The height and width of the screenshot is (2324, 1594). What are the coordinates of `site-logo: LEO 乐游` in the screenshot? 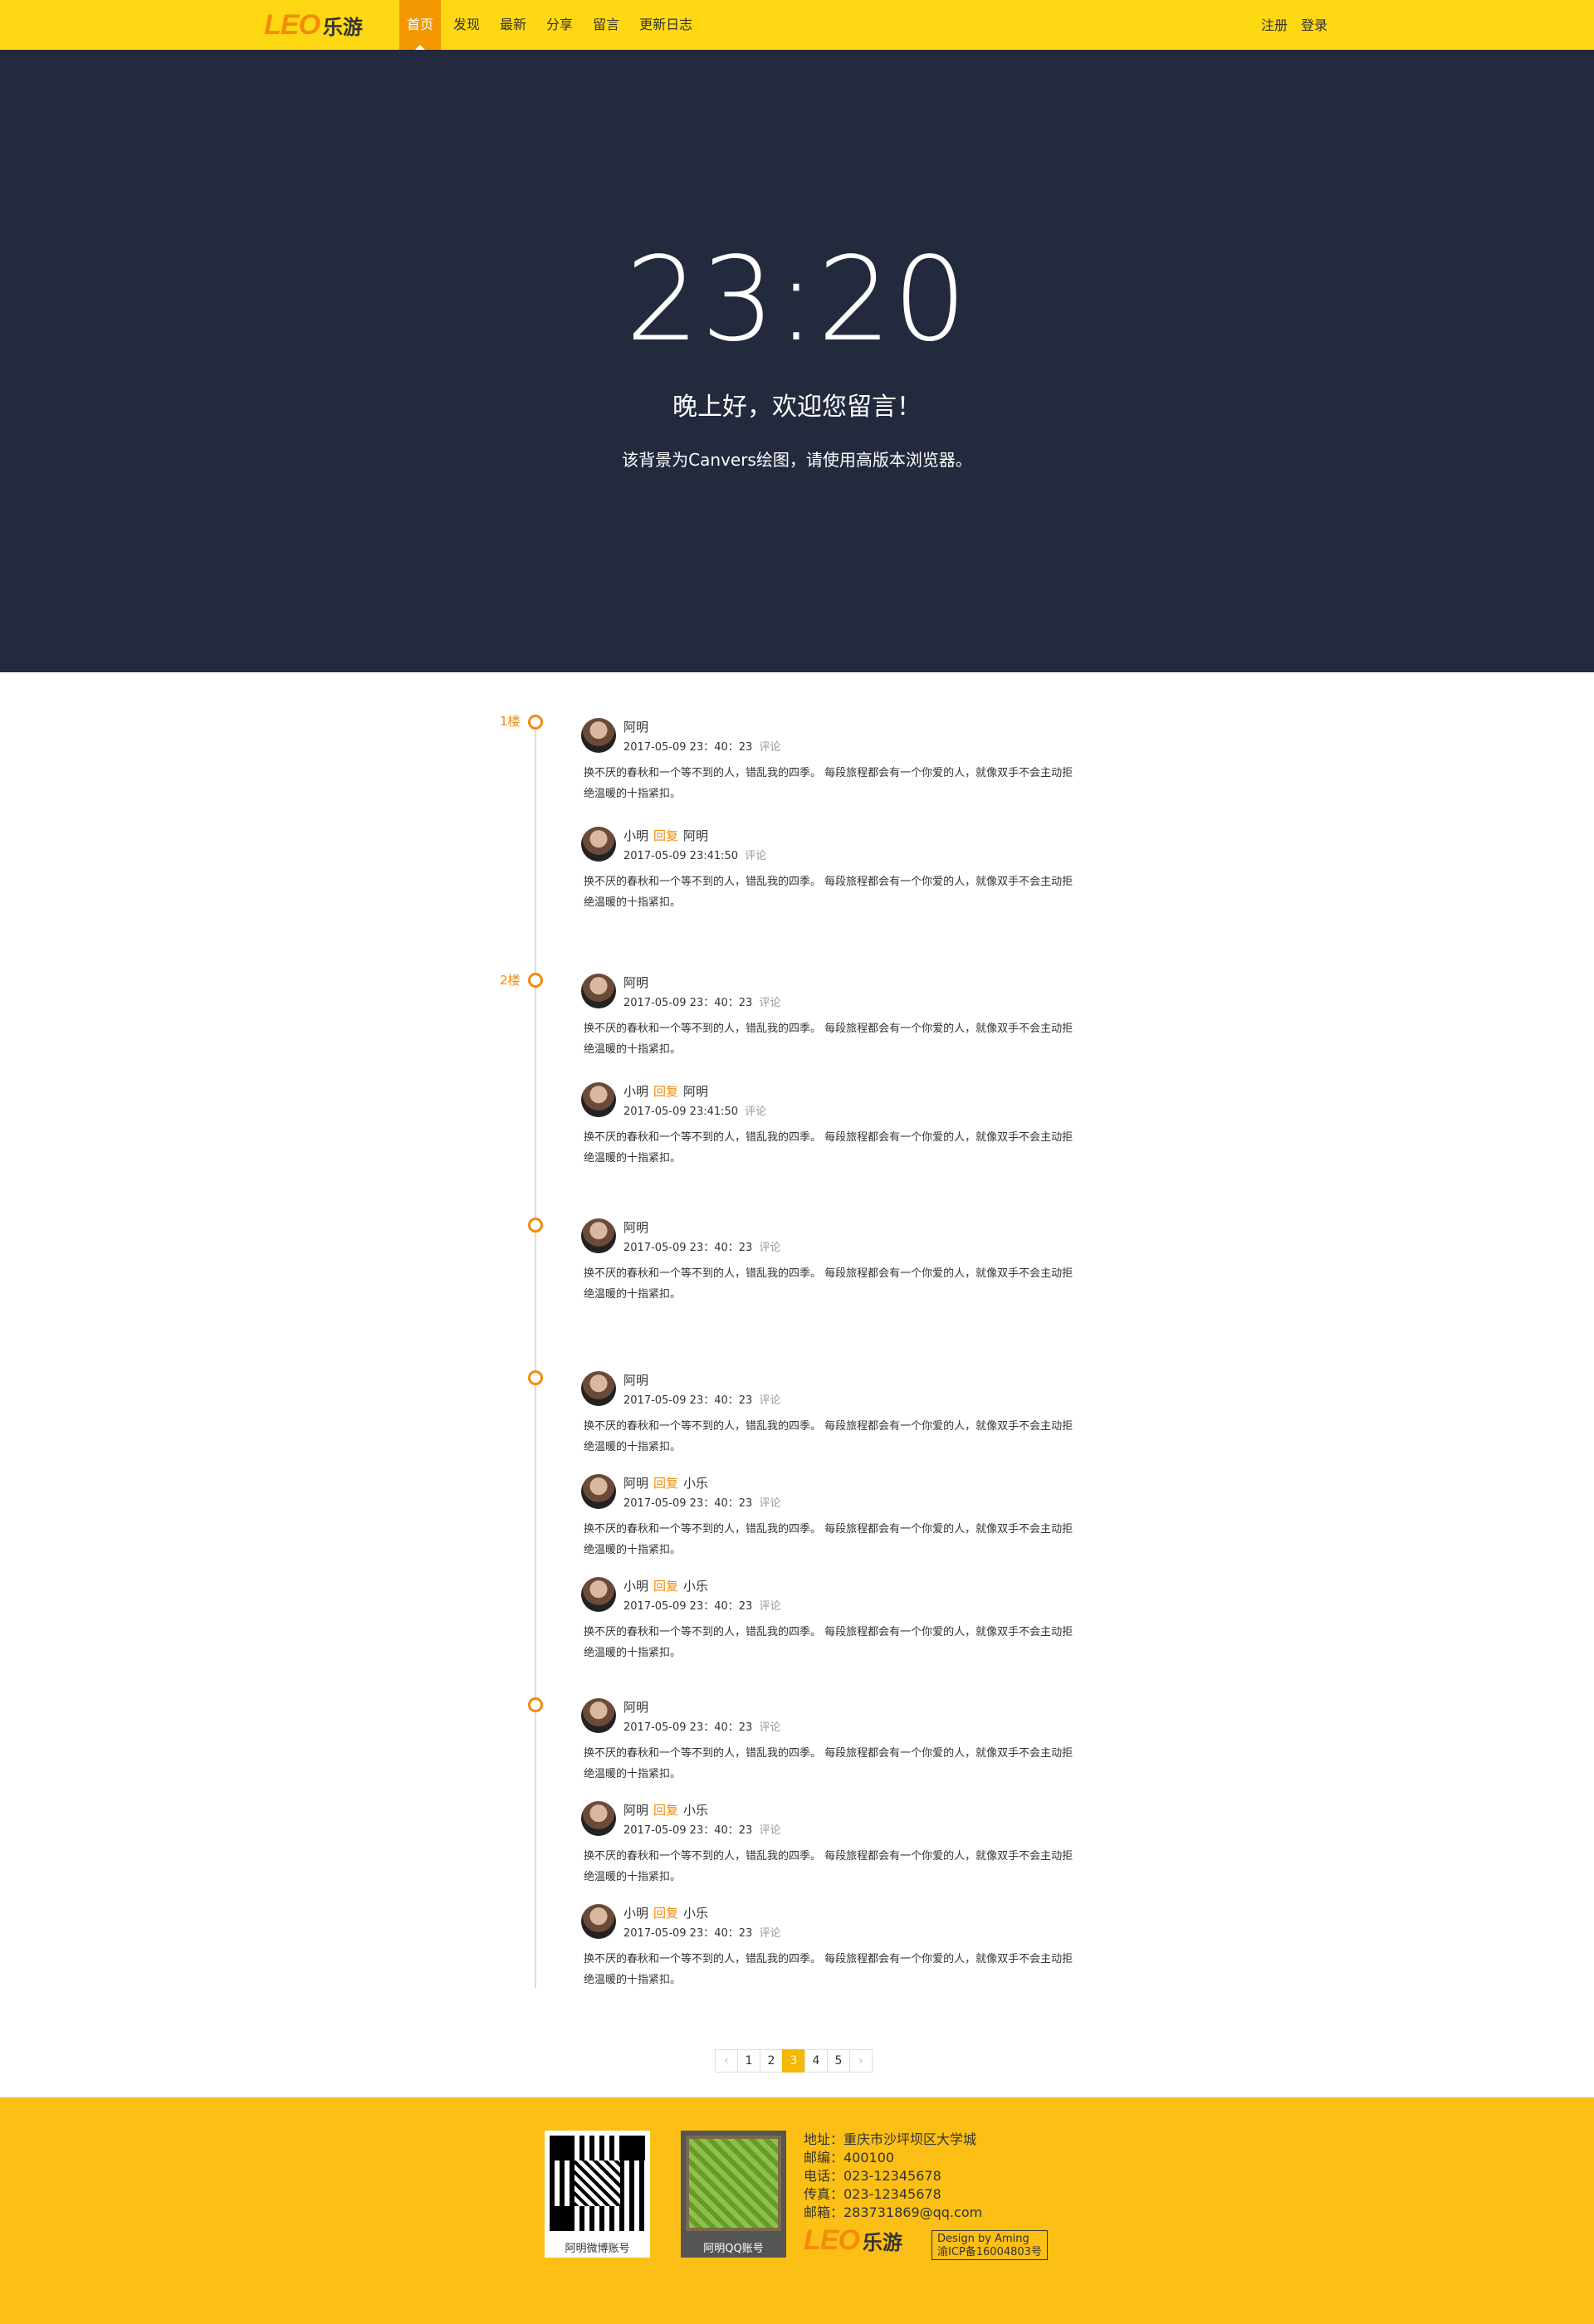 It's located at (313, 25).